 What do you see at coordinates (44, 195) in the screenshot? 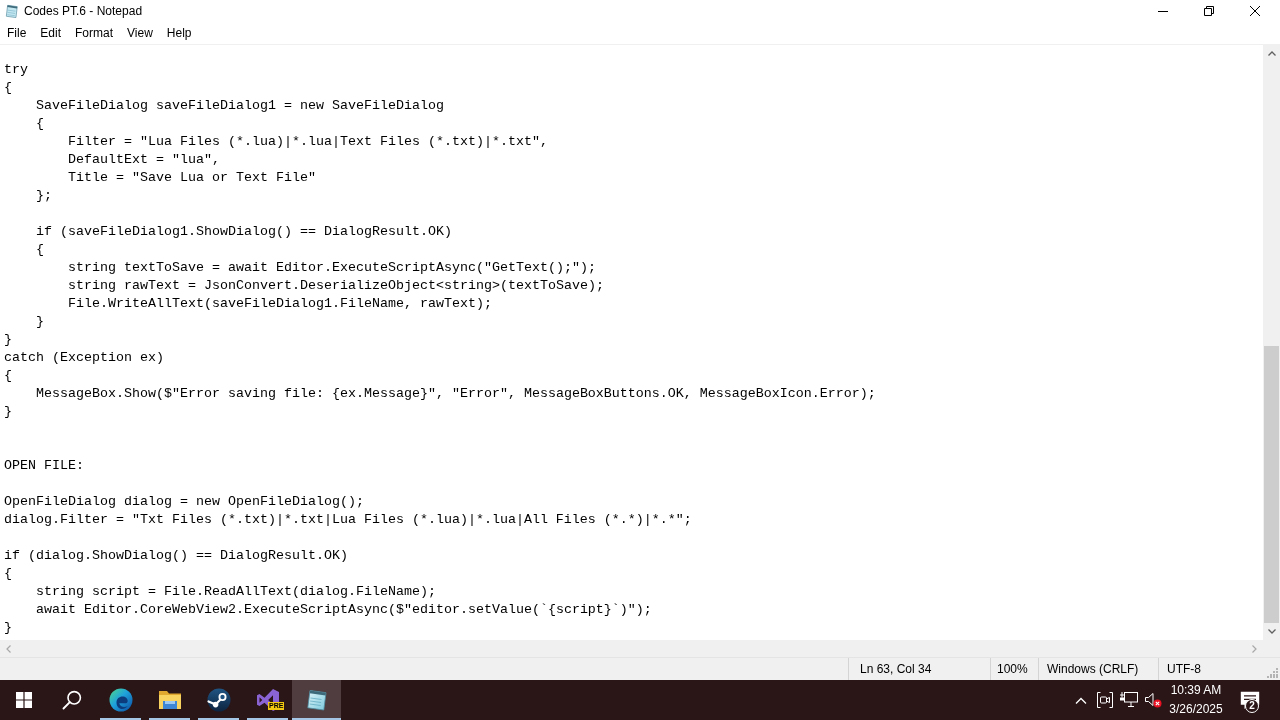
I see `code-line: };` at bounding box center [44, 195].